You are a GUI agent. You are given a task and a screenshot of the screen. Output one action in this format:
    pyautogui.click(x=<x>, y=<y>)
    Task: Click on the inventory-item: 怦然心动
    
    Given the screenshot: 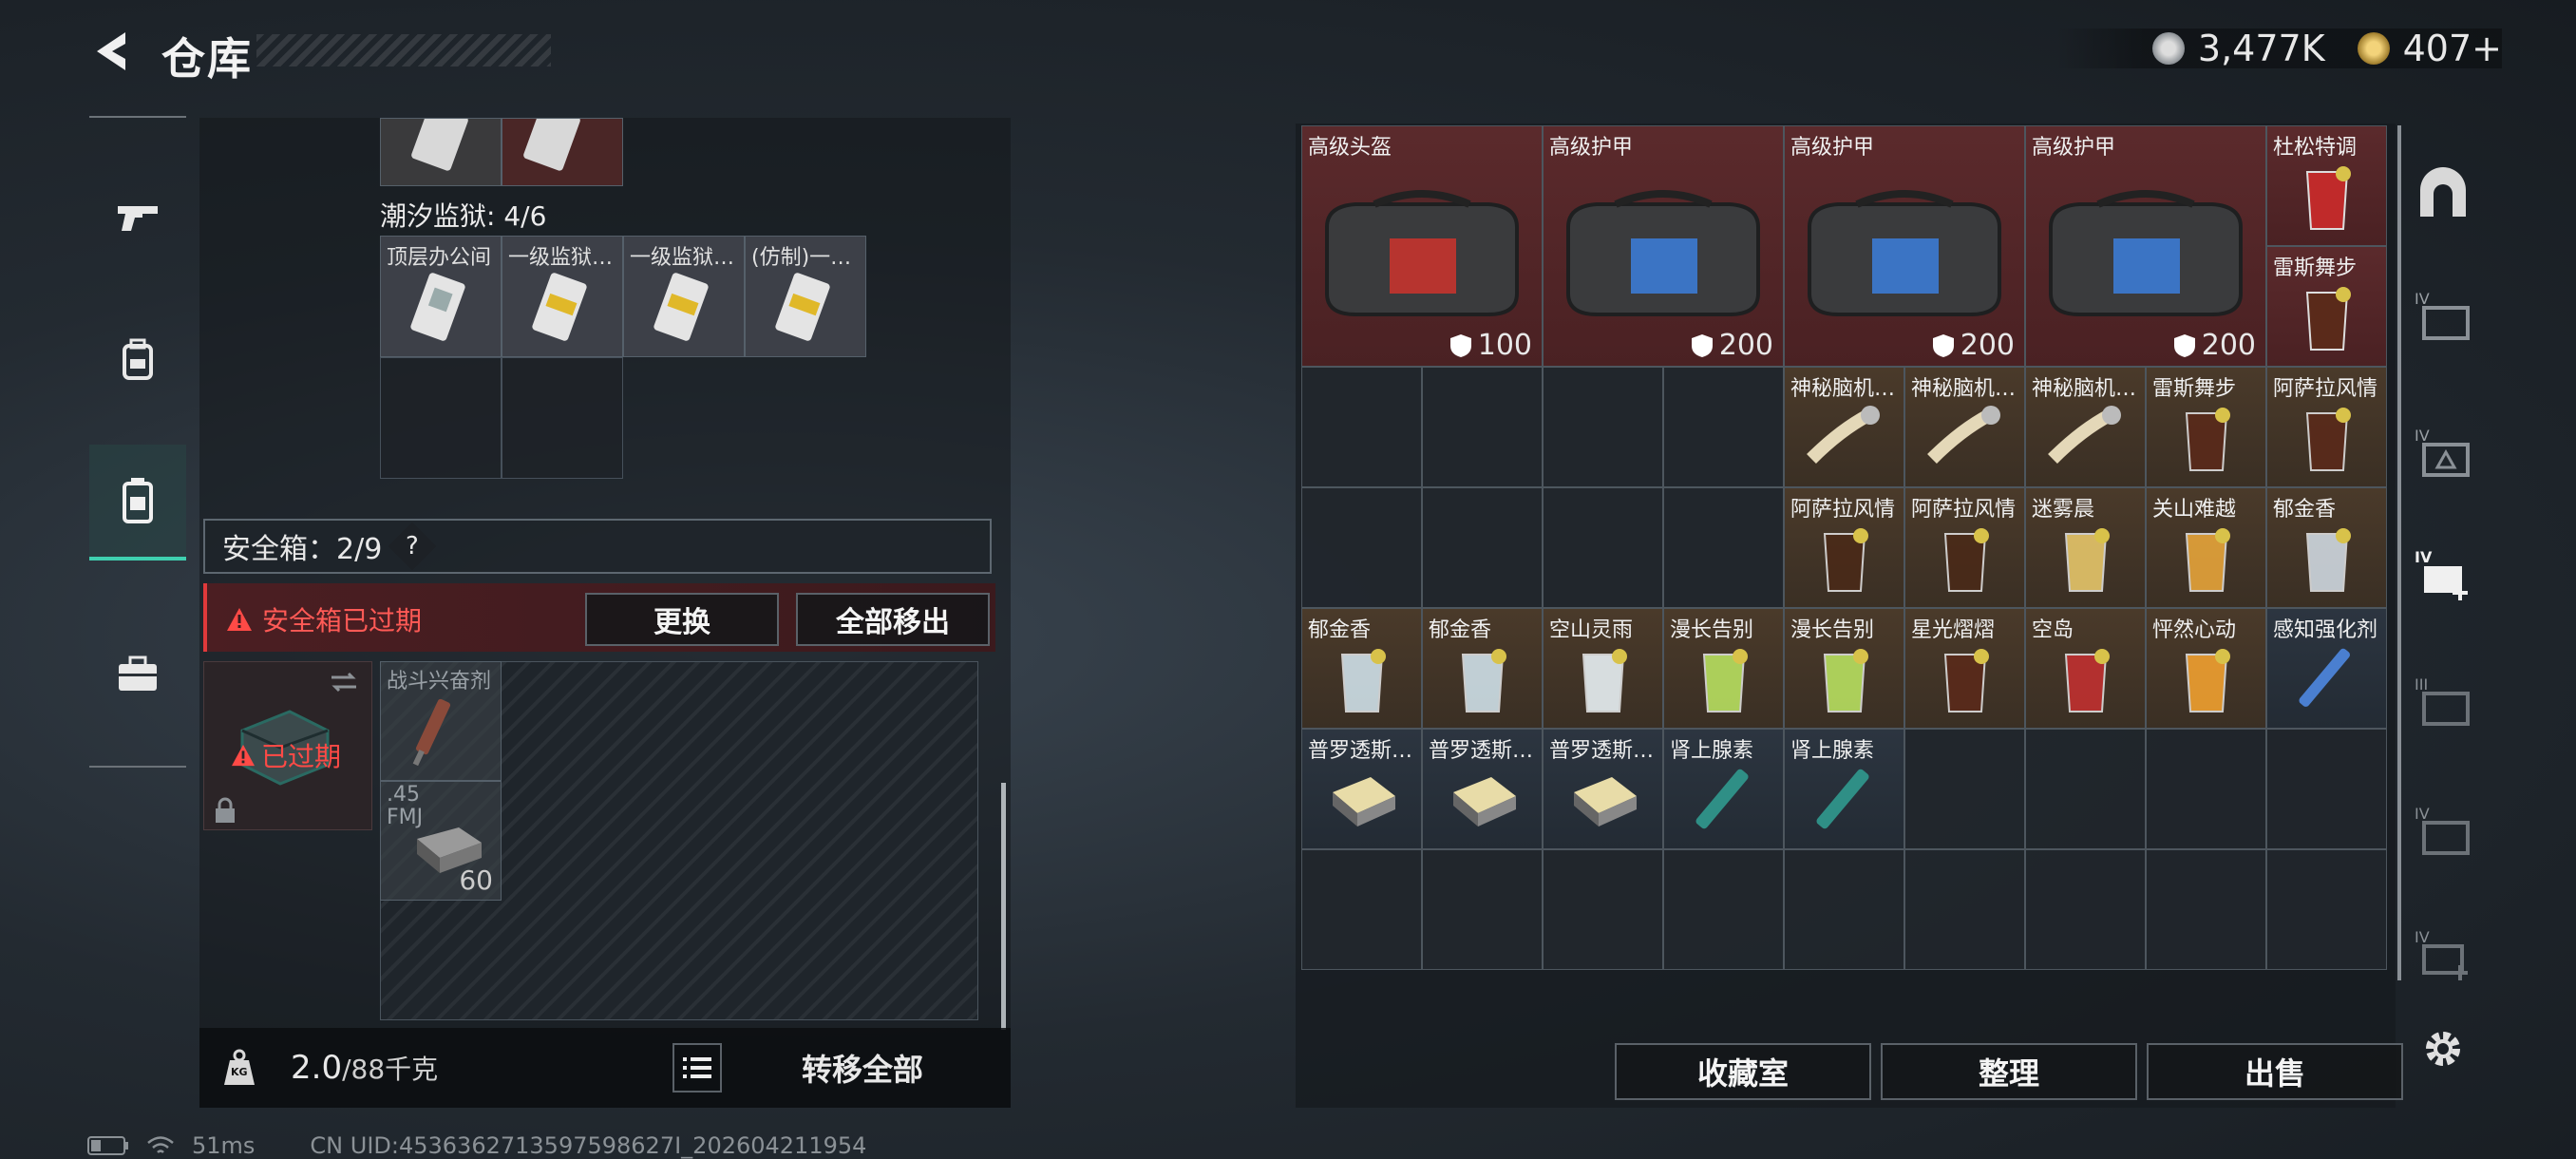 What is the action you would take?
    pyautogui.click(x=2206, y=668)
    